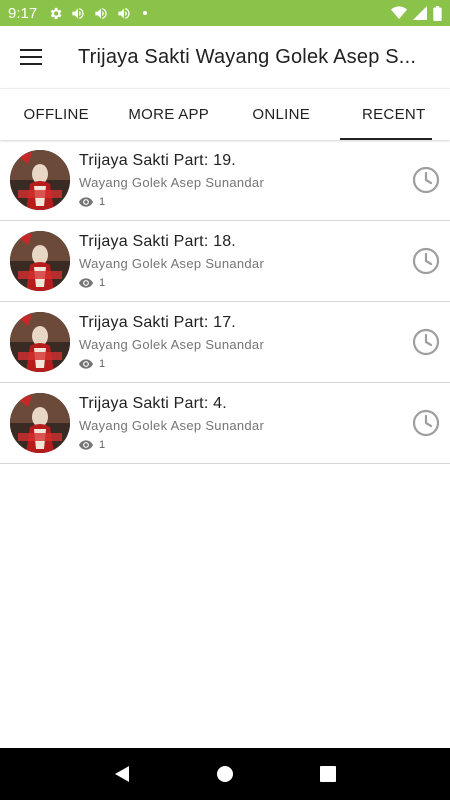  I want to click on tab-bar: OFFLINE MORE APP ONLINE RECENT, so click(225, 114).